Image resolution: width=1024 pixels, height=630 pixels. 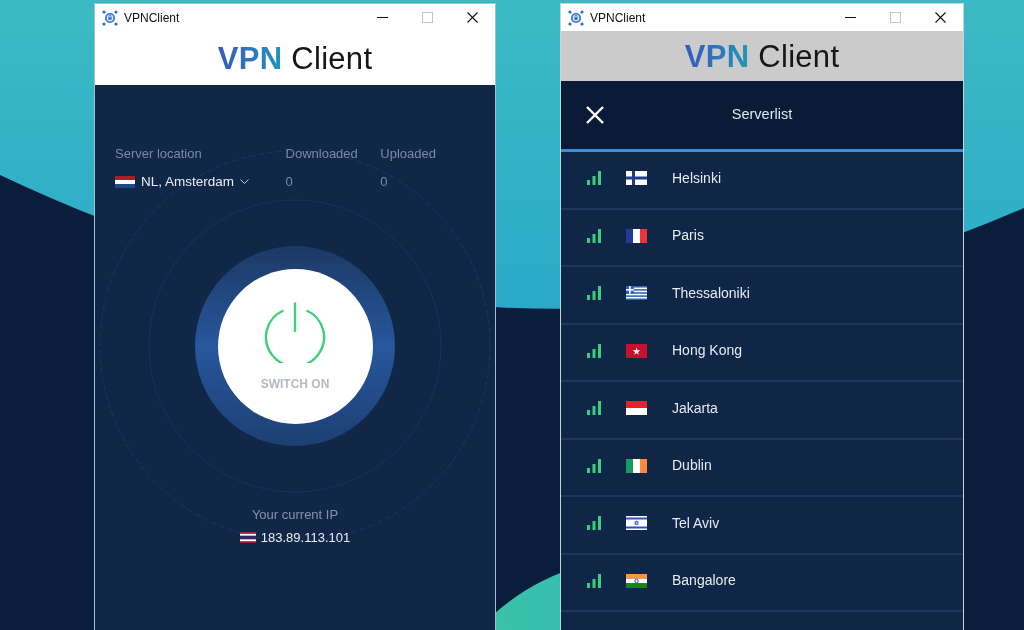 What do you see at coordinates (762, 411) in the screenshot?
I see `server-row: Jakarta` at bounding box center [762, 411].